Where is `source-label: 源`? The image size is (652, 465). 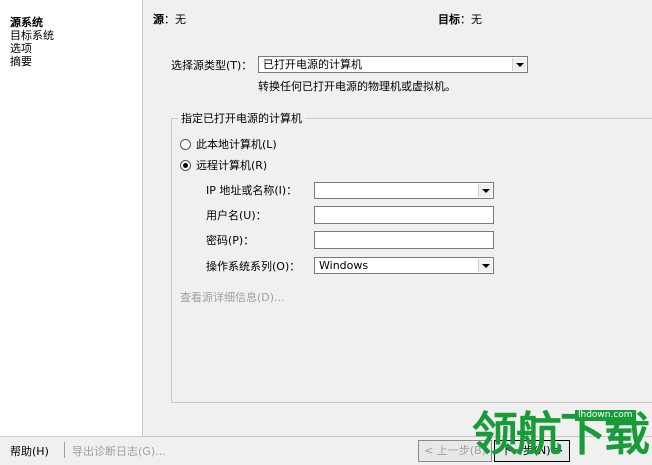
source-label: 源 is located at coordinates (158, 19).